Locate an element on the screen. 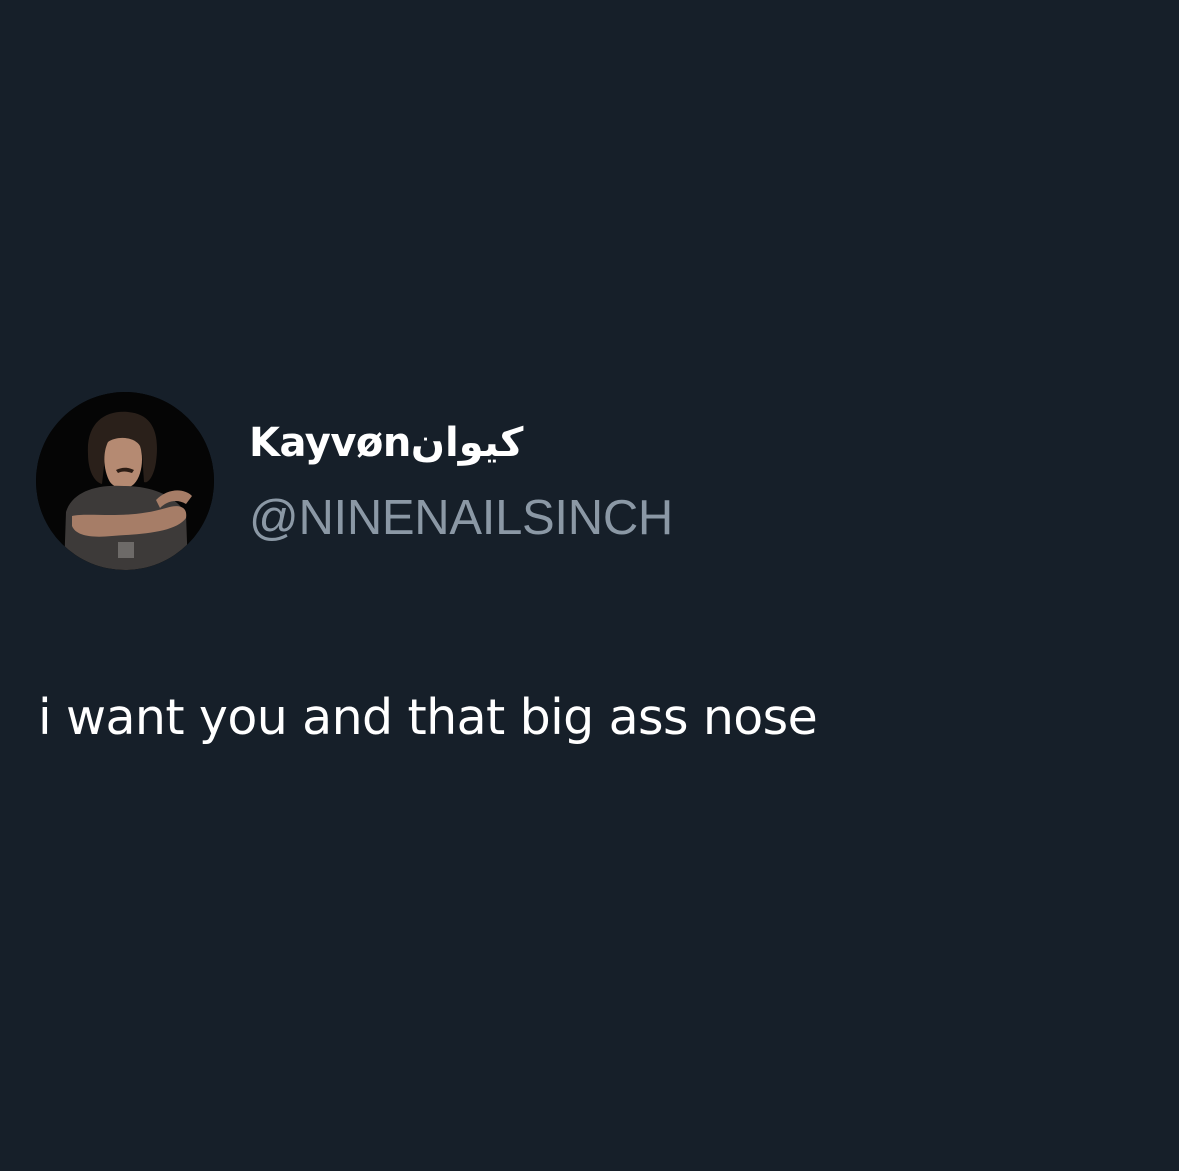 This screenshot has width=1179, height=1171. username-handle: @NINENAILSINCH is located at coordinates (461, 518).